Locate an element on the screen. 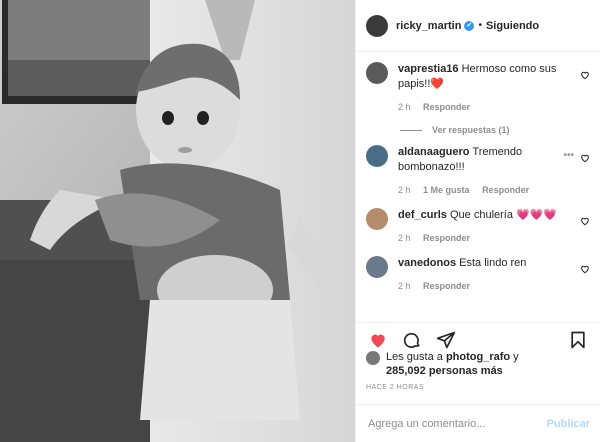 Image resolution: width=600 pixels, height=442 pixels. verified-badge-icon: ✔ is located at coordinates (469, 25).